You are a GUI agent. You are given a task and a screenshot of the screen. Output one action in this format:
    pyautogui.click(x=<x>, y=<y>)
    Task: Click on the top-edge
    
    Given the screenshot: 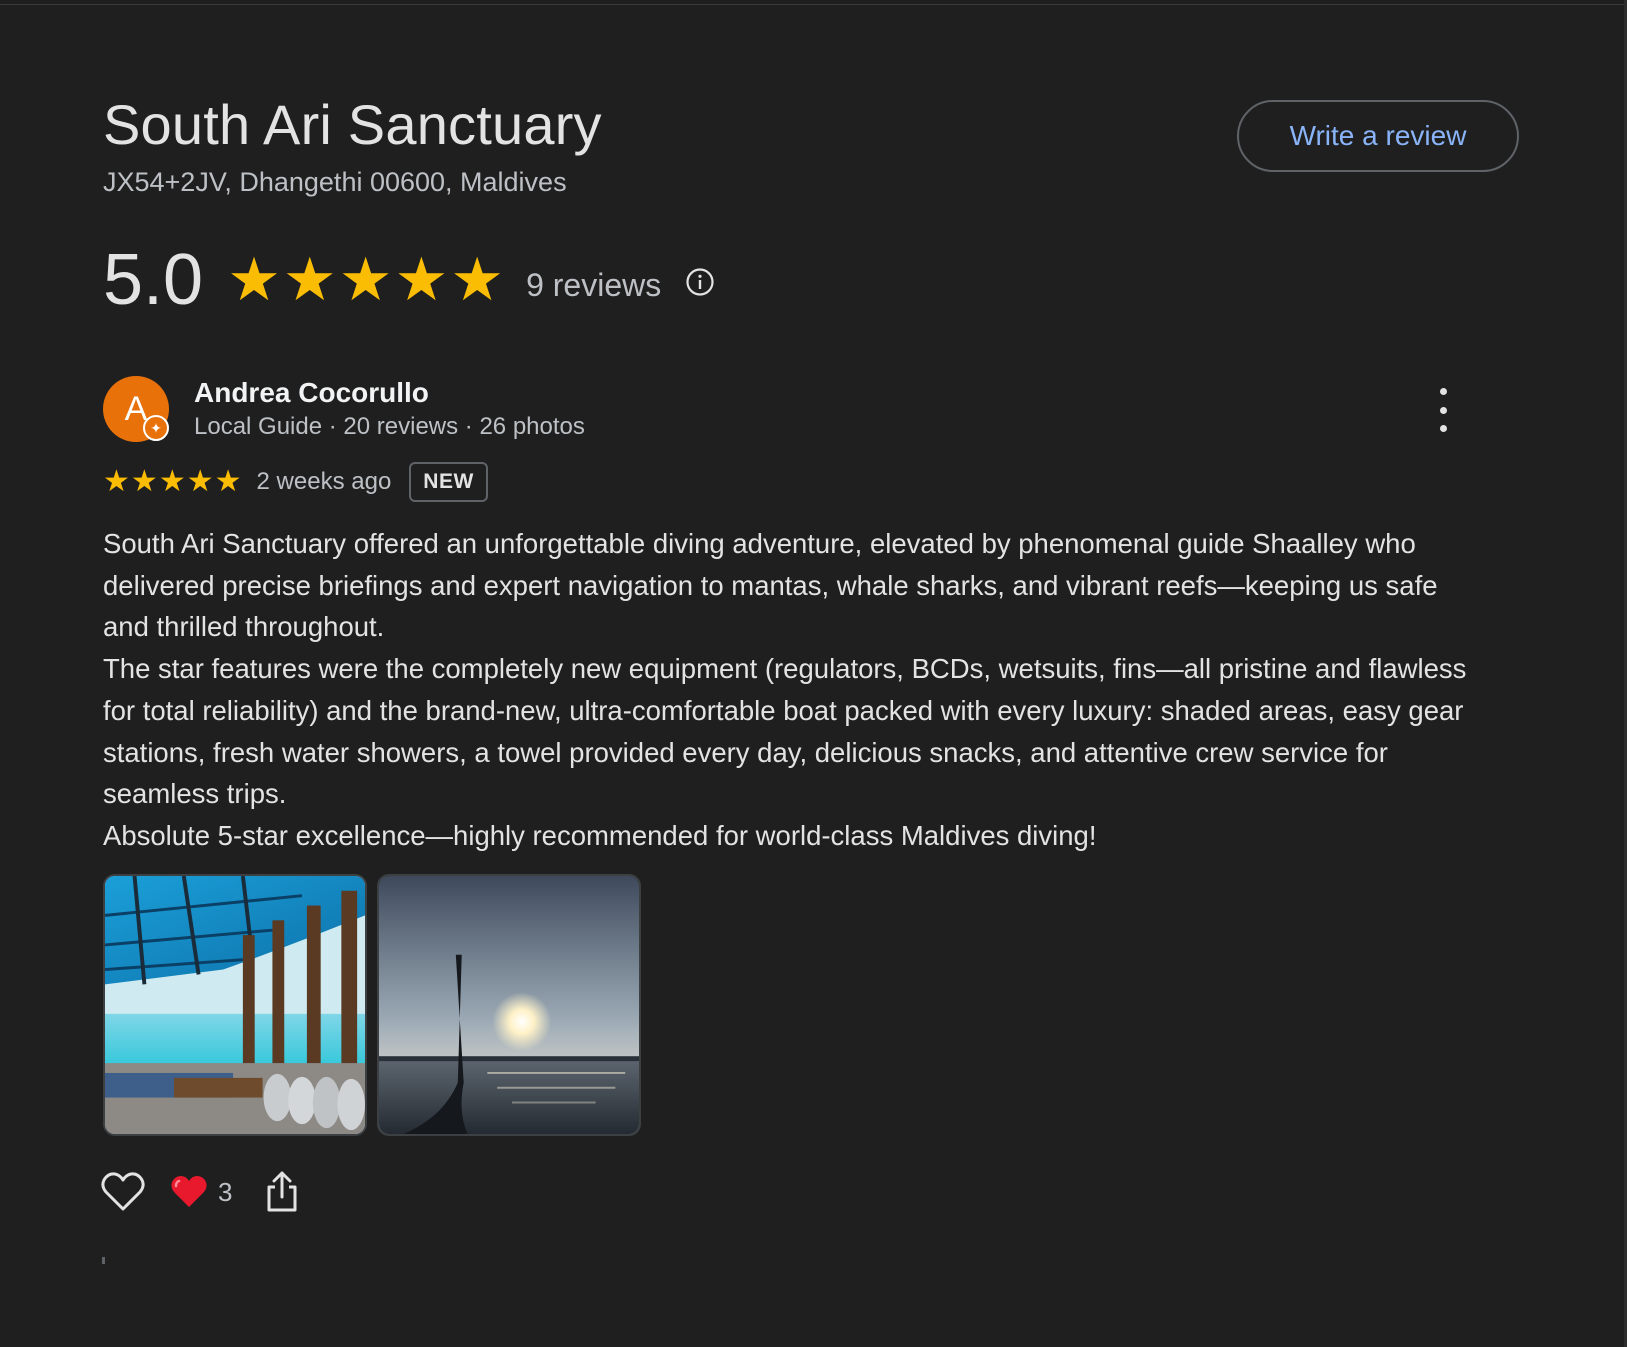 What is the action you would take?
    pyautogui.click(x=813, y=2)
    